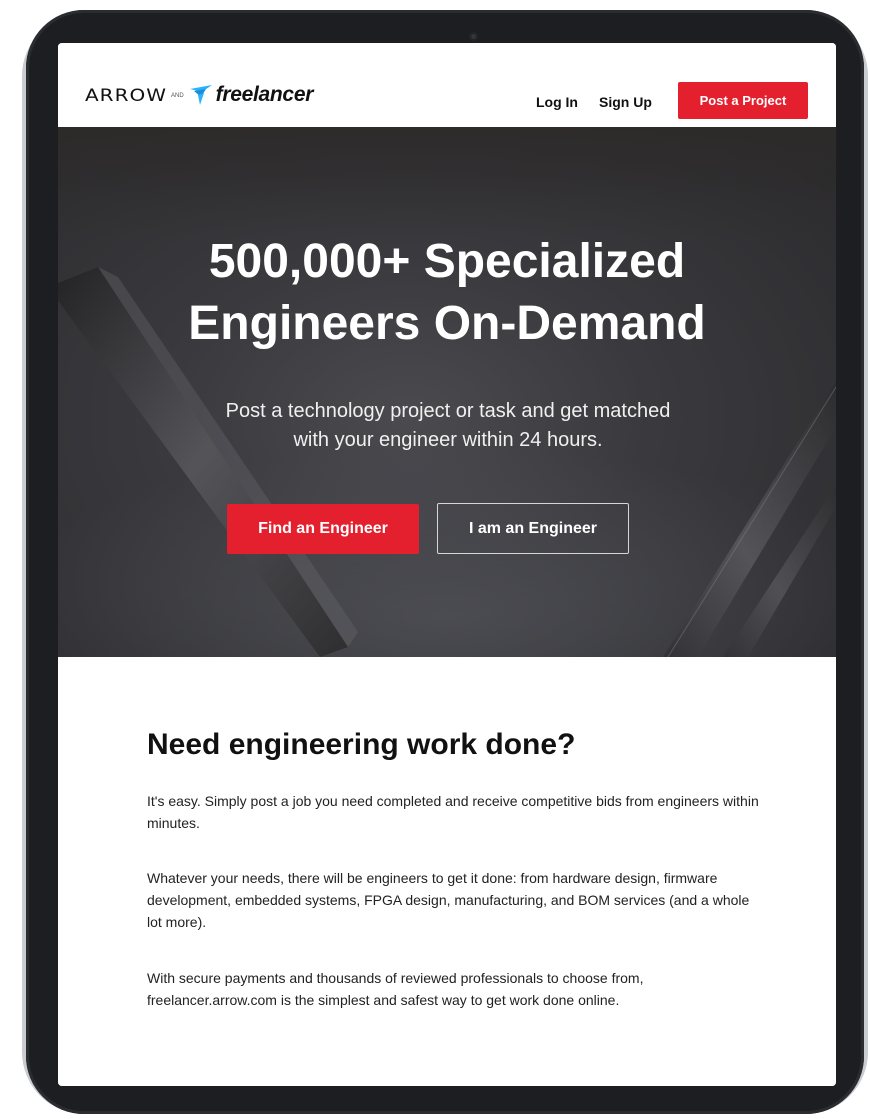 The width and height of the screenshot is (870, 1119). What do you see at coordinates (533, 528) in the screenshot?
I see `i-am-engineer-button: I am an Engineer` at bounding box center [533, 528].